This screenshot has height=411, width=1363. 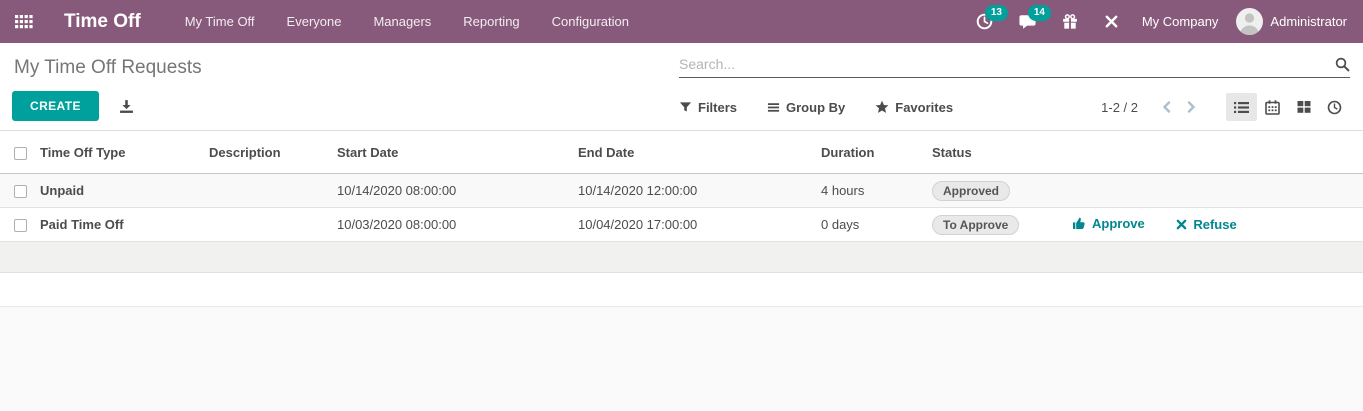 I want to click on search-bar, so click(x=1014, y=64).